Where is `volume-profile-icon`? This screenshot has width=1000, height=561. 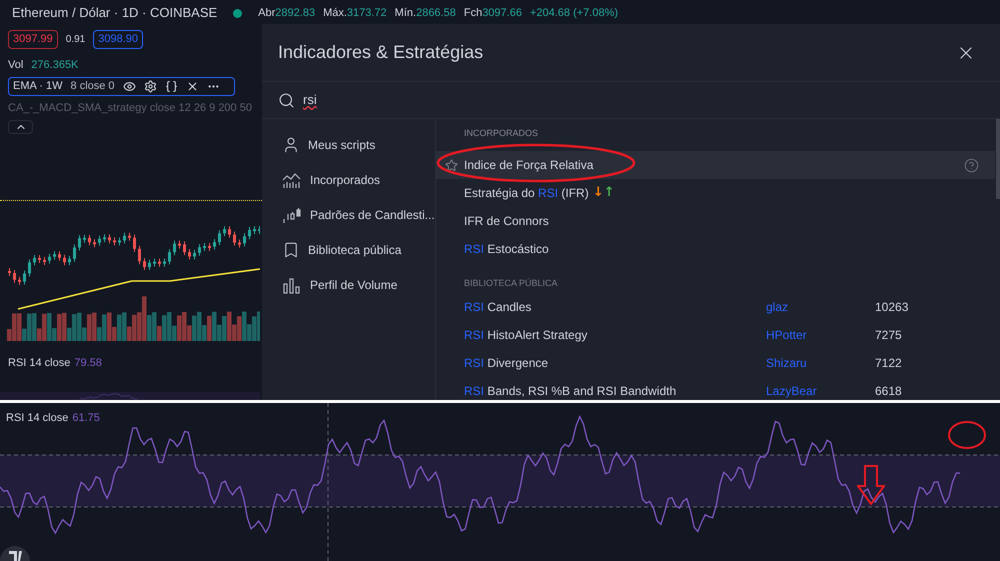
volume-profile-icon is located at coordinates (292, 285).